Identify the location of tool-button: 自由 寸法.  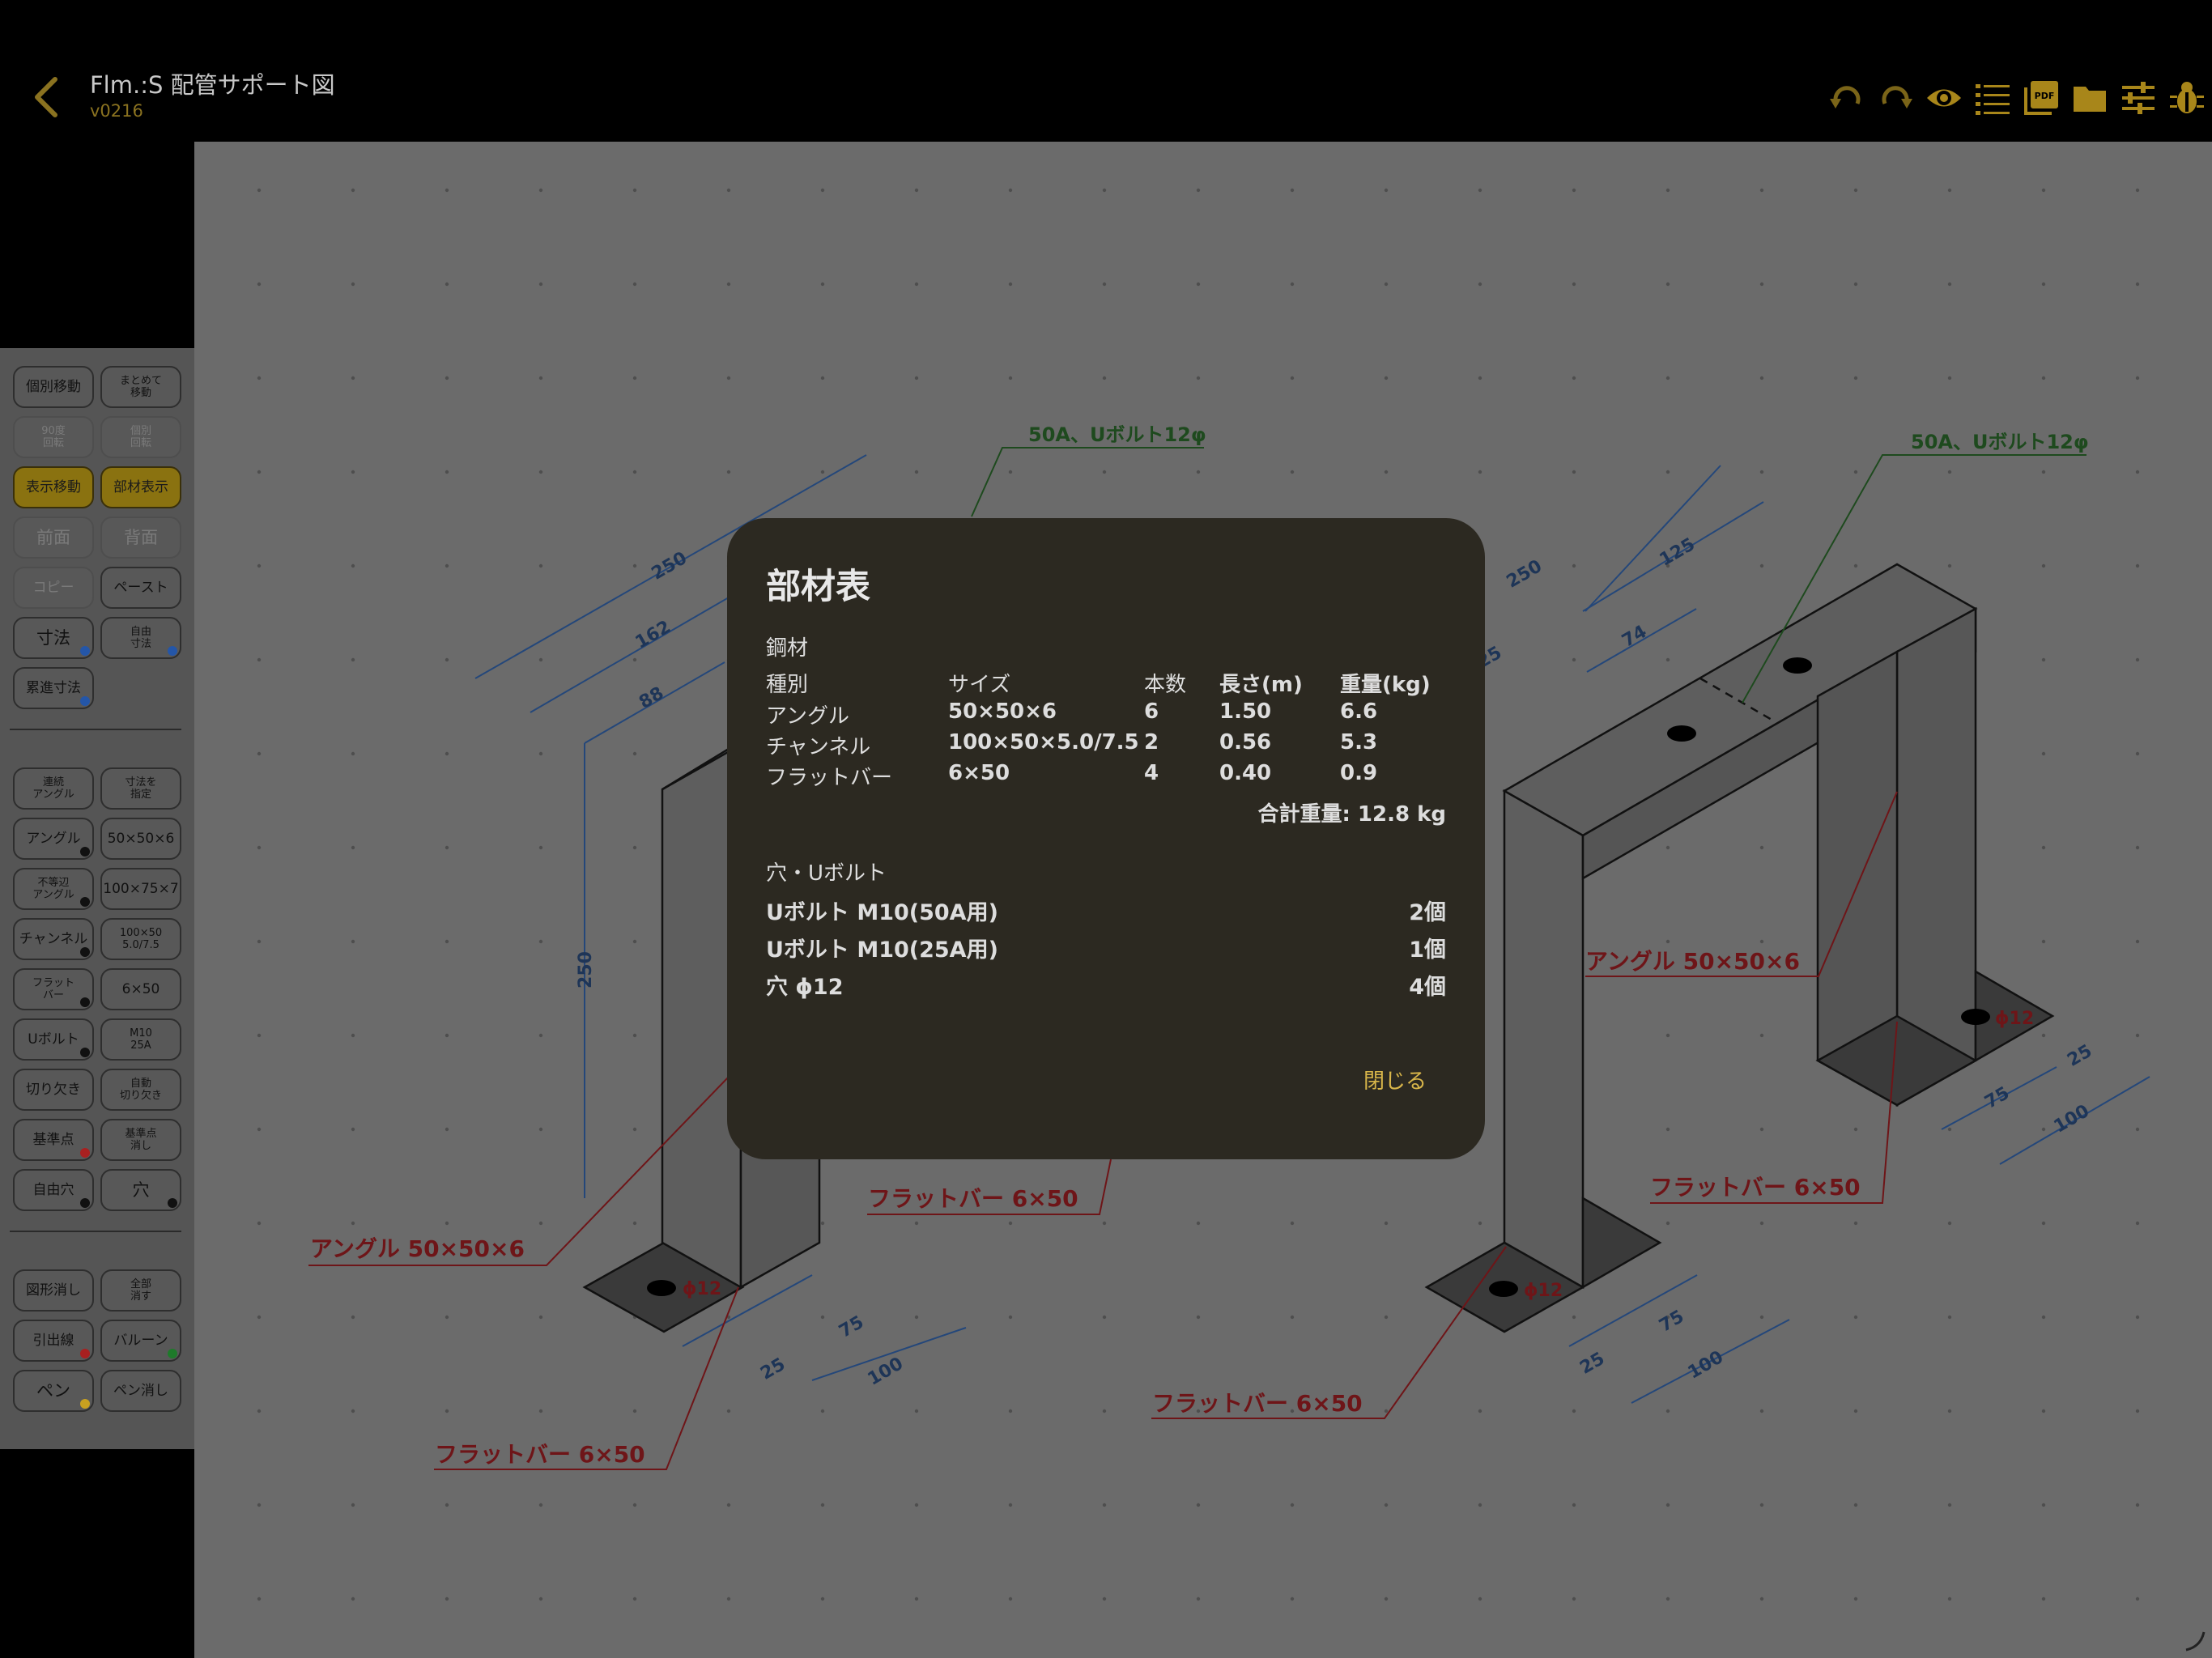
(140, 638).